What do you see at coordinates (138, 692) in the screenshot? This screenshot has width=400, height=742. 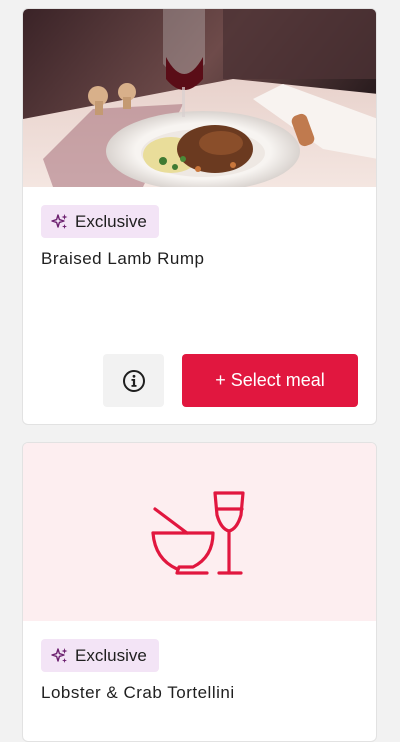 I see `meal-title: Lobster & Crab Tortellini` at bounding box center [138, 692].